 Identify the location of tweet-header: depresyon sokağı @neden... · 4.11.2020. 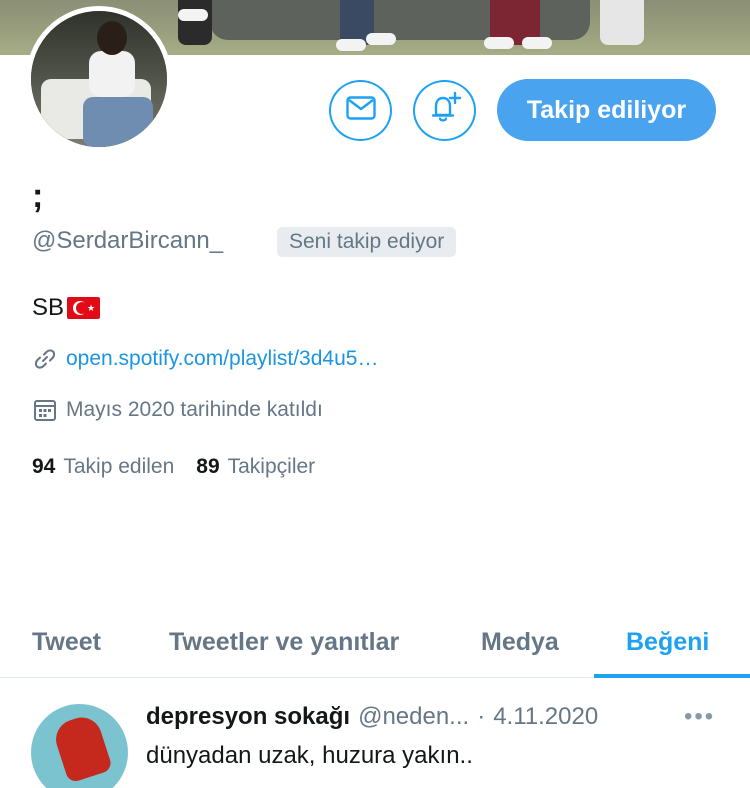
(372, 717).